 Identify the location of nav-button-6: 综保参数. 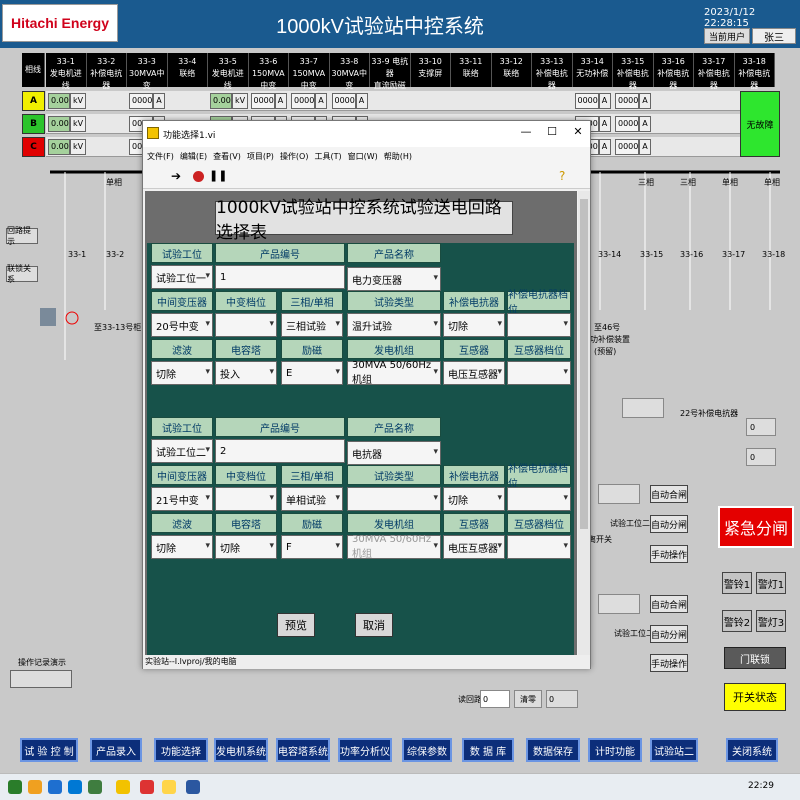
(427, 750).